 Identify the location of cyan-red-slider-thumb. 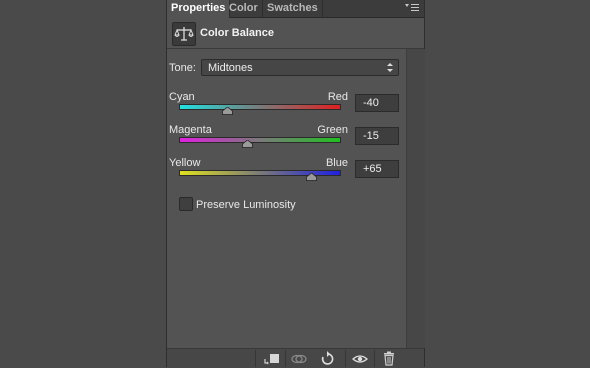
(227, 111).